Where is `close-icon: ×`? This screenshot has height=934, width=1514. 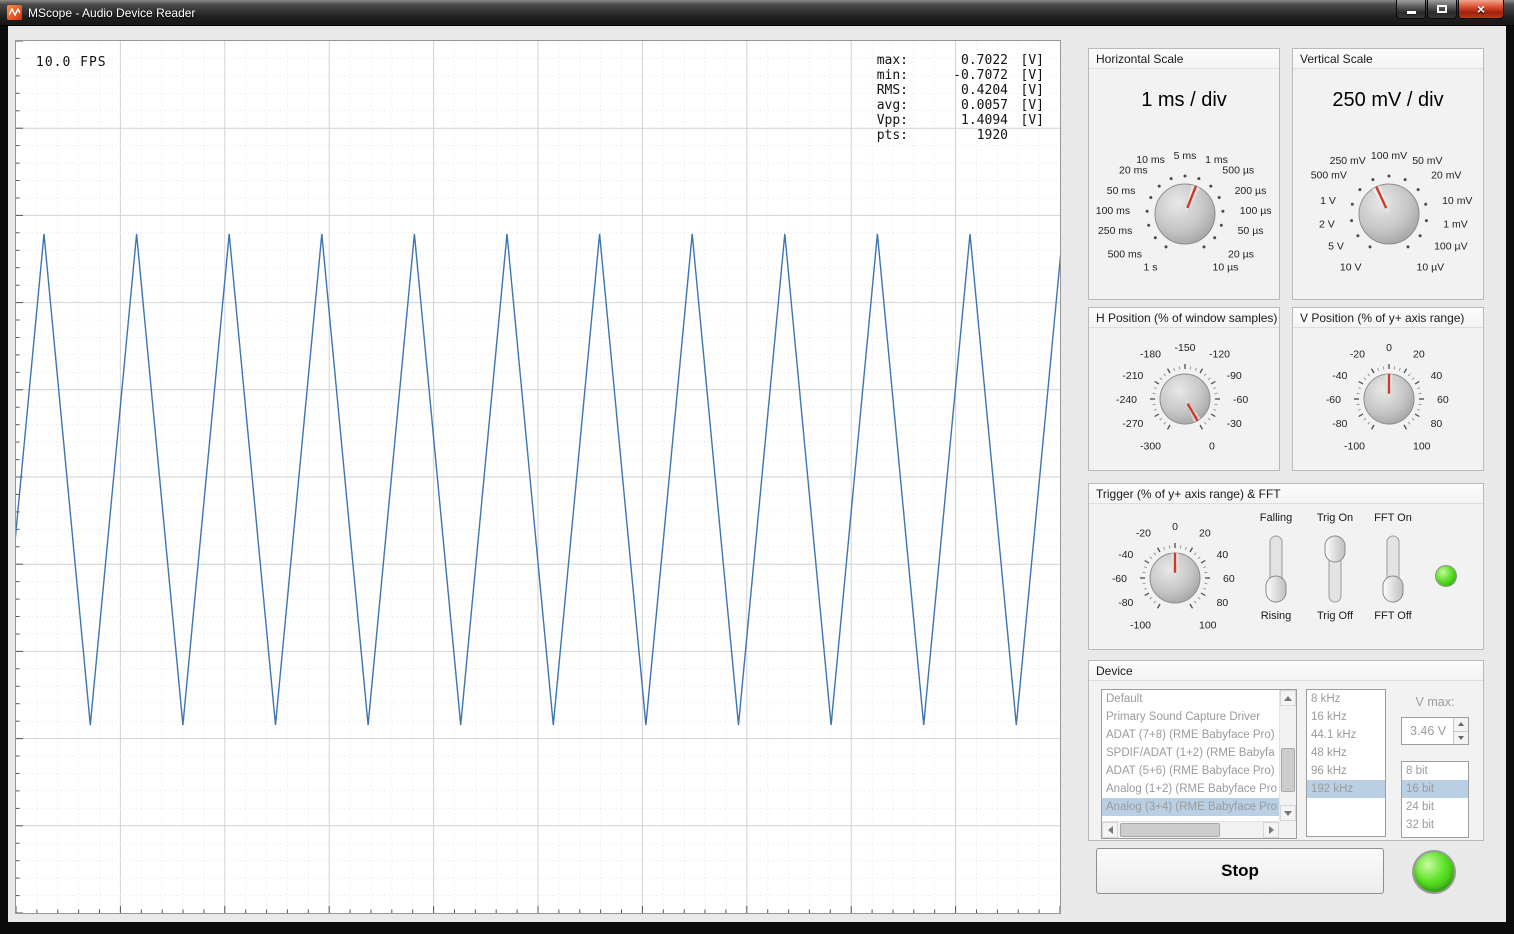 close-icon: × is located at coordinates (1481, 9).